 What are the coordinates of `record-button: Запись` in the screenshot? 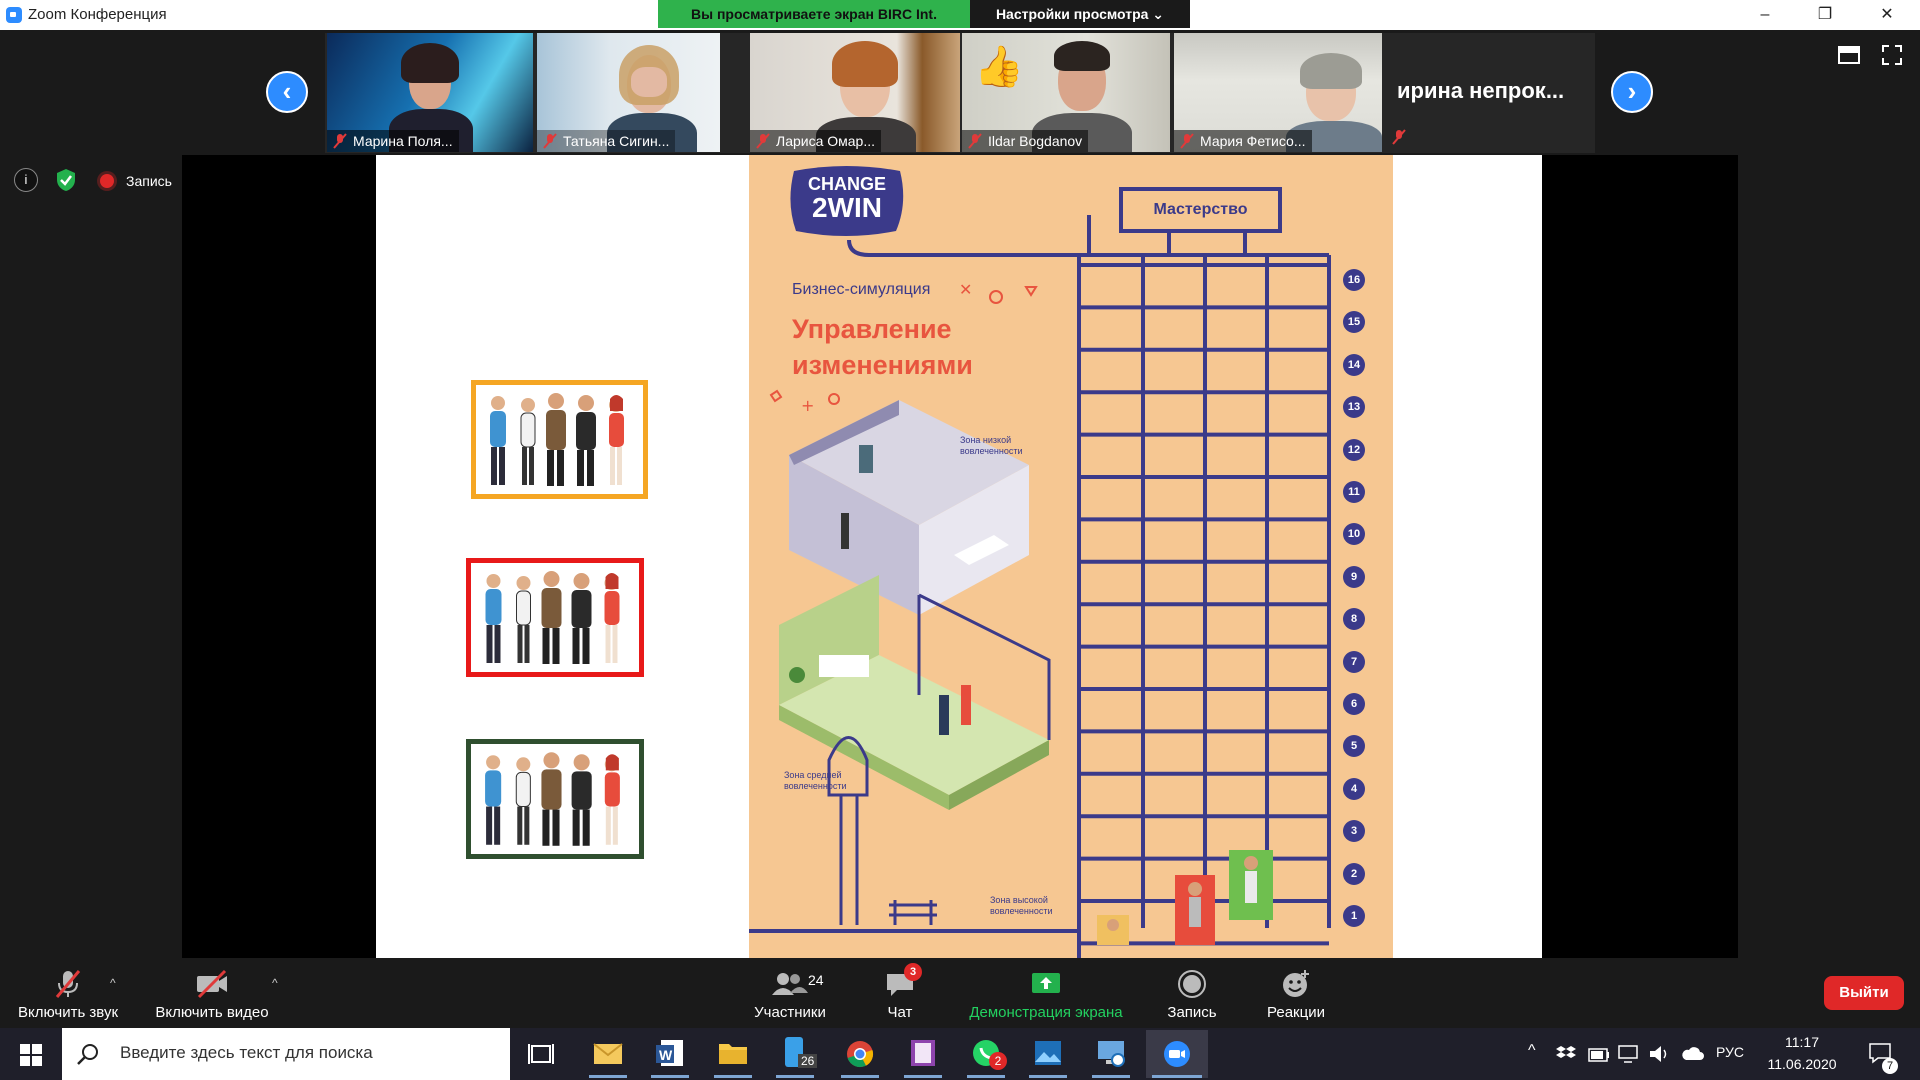 It's located at (1192, 994).